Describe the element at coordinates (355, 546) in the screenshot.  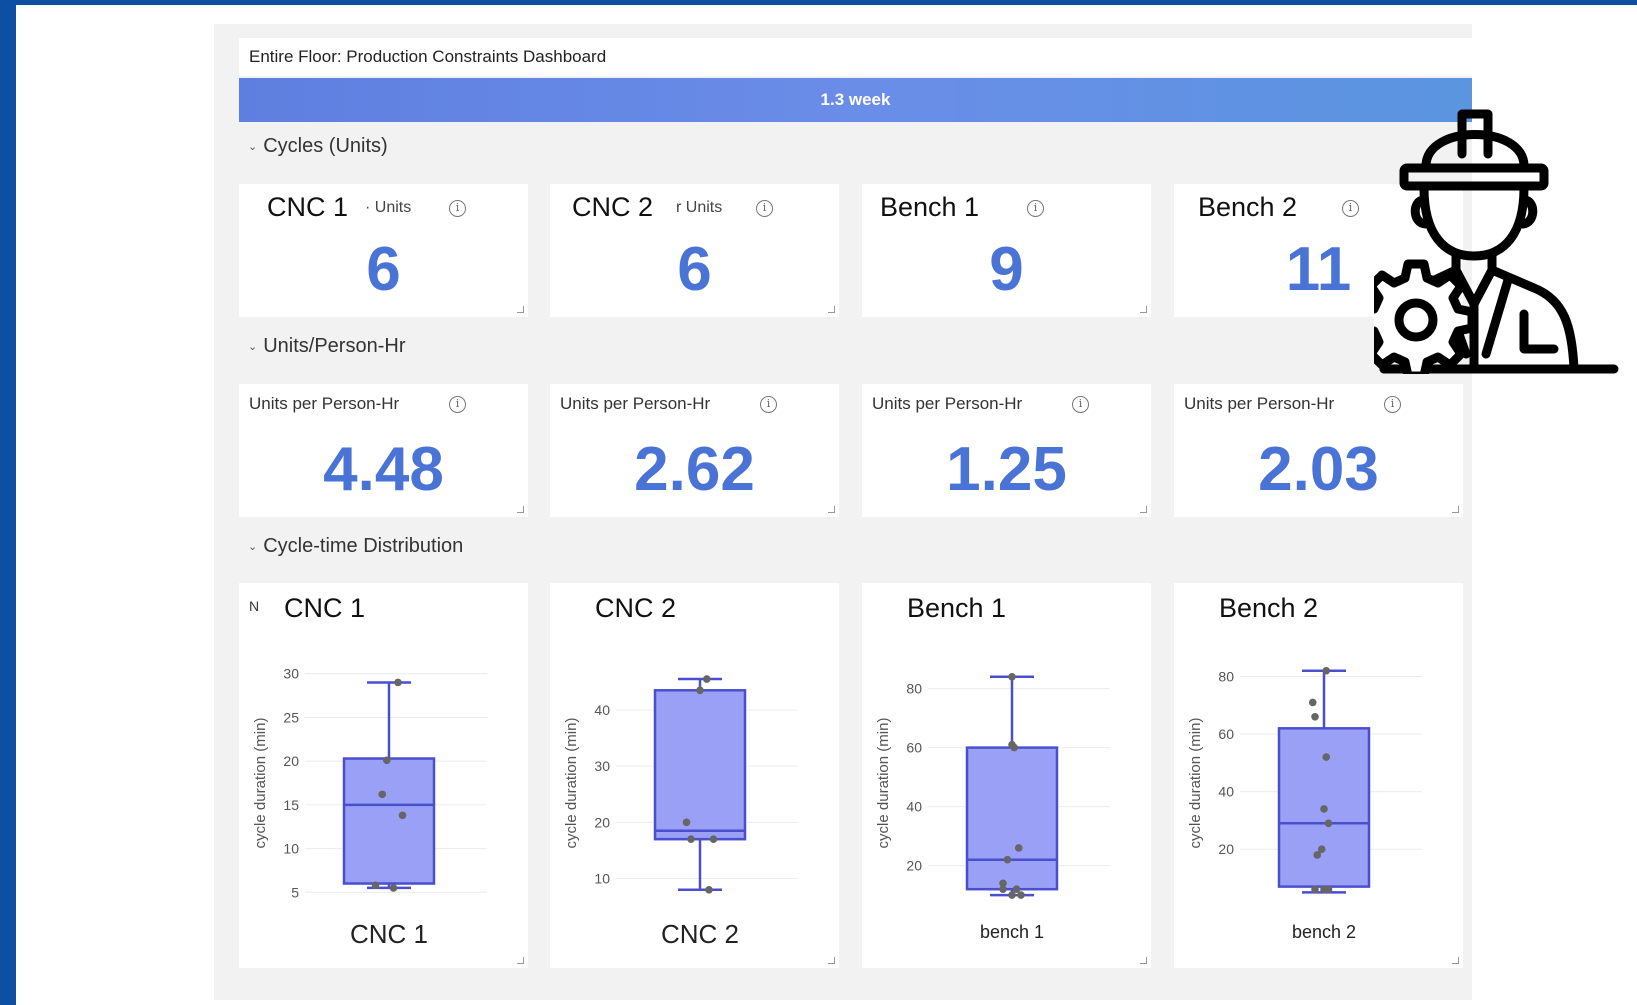
I see `section-dist-header: ⌄ Cycle-time Distribution` at that location.